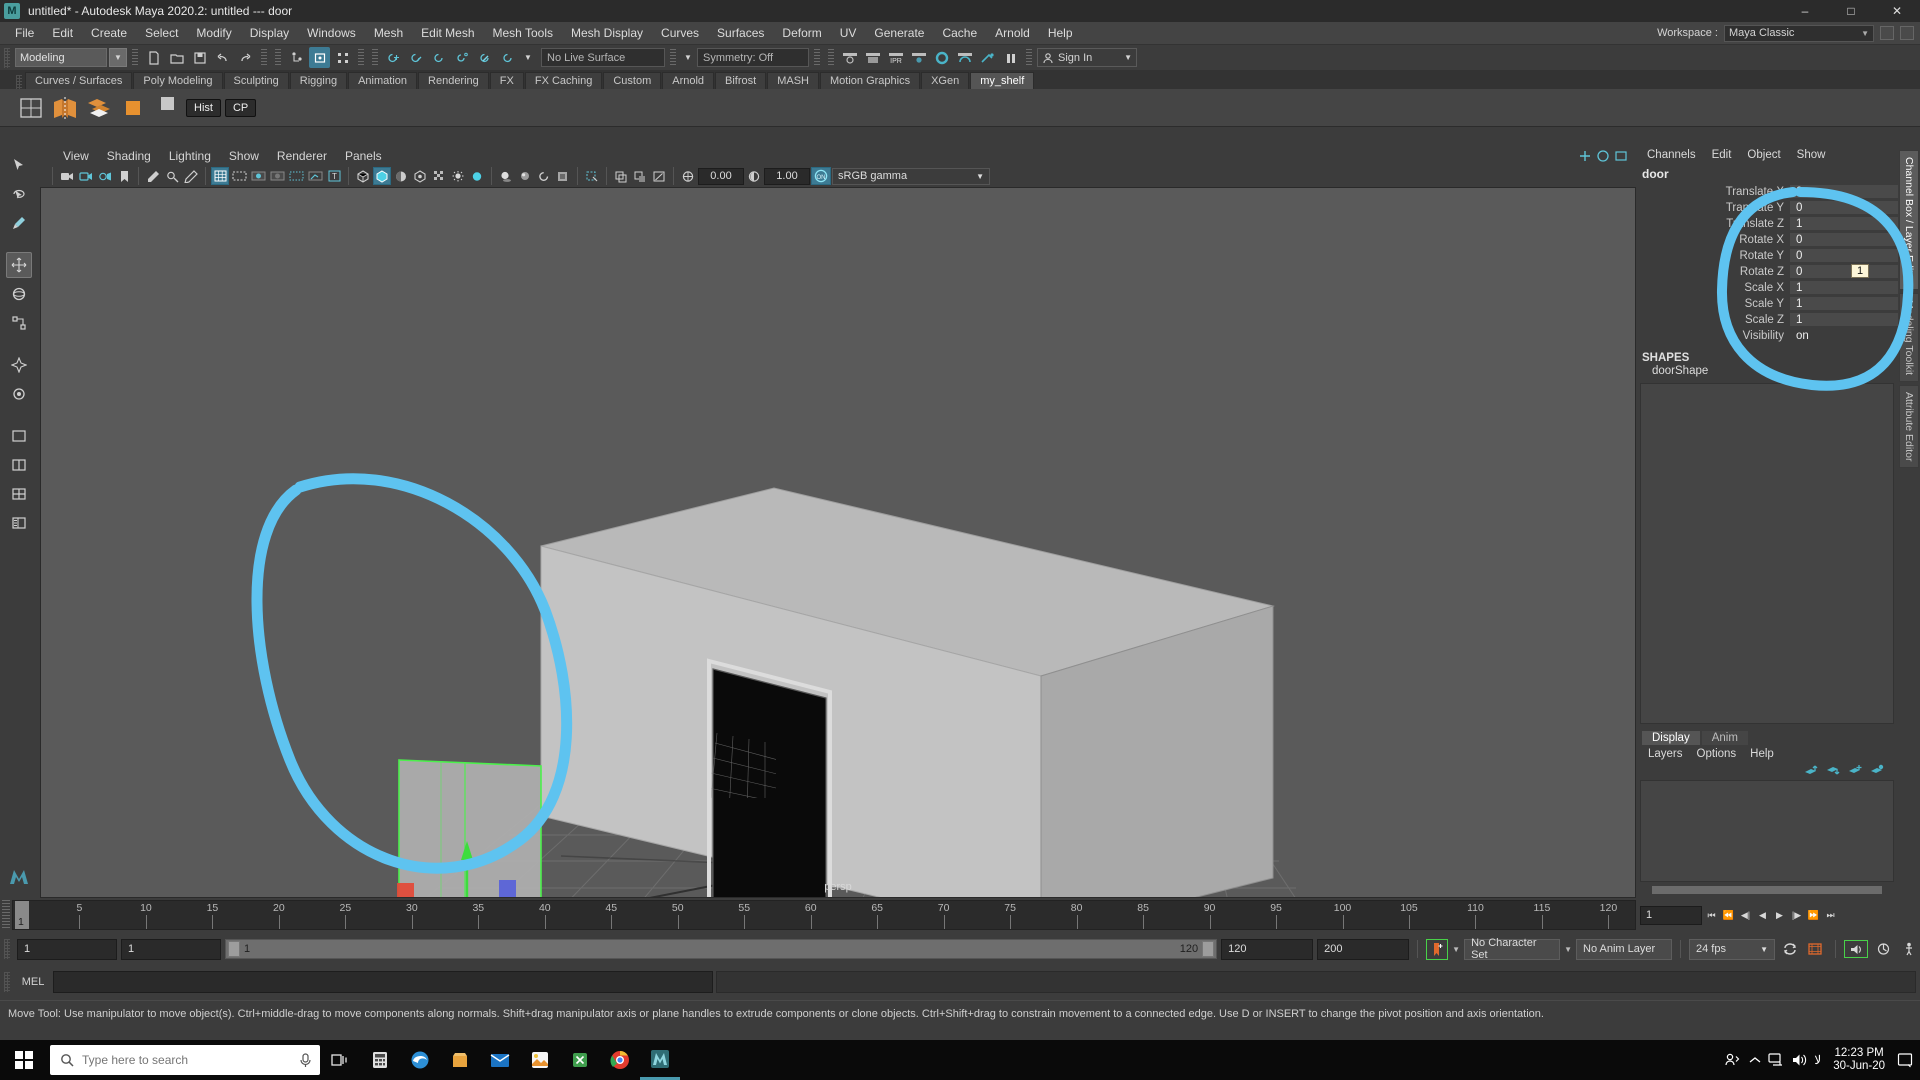 The width and height of the screenshot is (1920, 1080). Describe the element at coordinates (393, 57) in the screenshot. I see `snap-grid-icon` at that location.